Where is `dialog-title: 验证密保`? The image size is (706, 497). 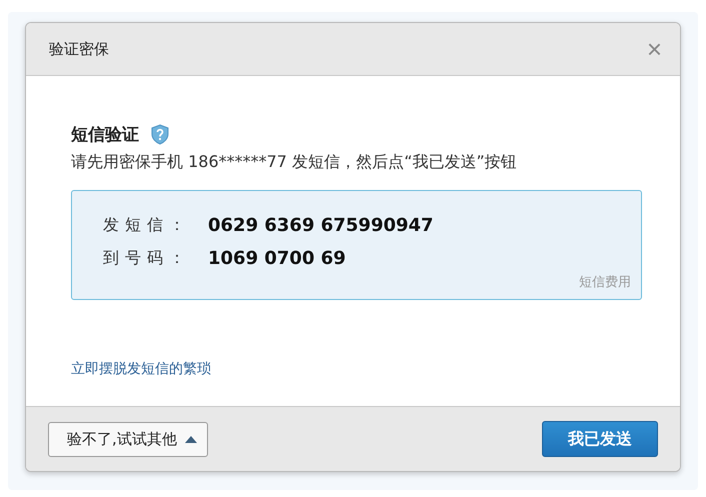
dialog-title: 验证密保 is located at coordinates (79, 49).